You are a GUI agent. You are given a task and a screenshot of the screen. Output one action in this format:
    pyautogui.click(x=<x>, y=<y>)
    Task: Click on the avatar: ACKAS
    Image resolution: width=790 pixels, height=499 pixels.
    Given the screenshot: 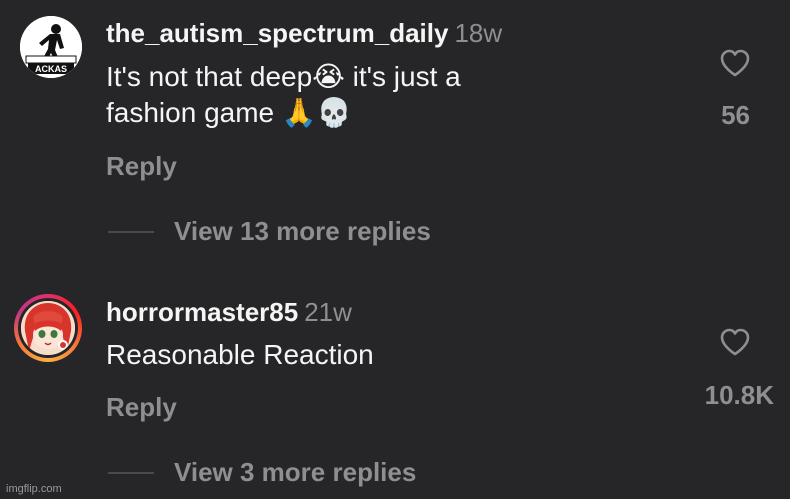 What is the action you would take?
    pyautogui.click(x=51, y=47)
    